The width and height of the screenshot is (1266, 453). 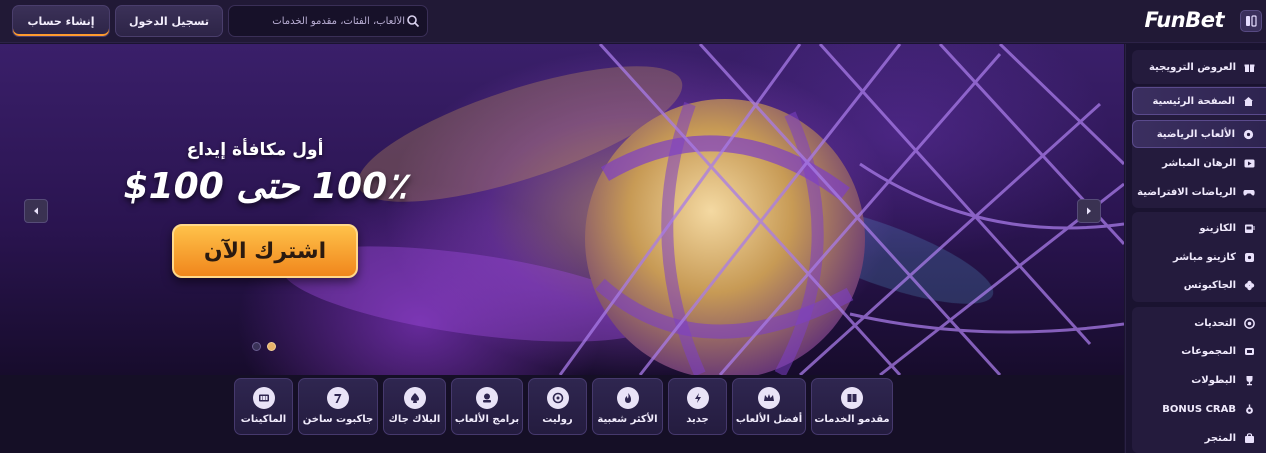 What do you see at coordinates (1195, 134) in the screenshot?
I see `sidebar-item-label: الألعاب الرياضية` at bounding box center [1195, 134].